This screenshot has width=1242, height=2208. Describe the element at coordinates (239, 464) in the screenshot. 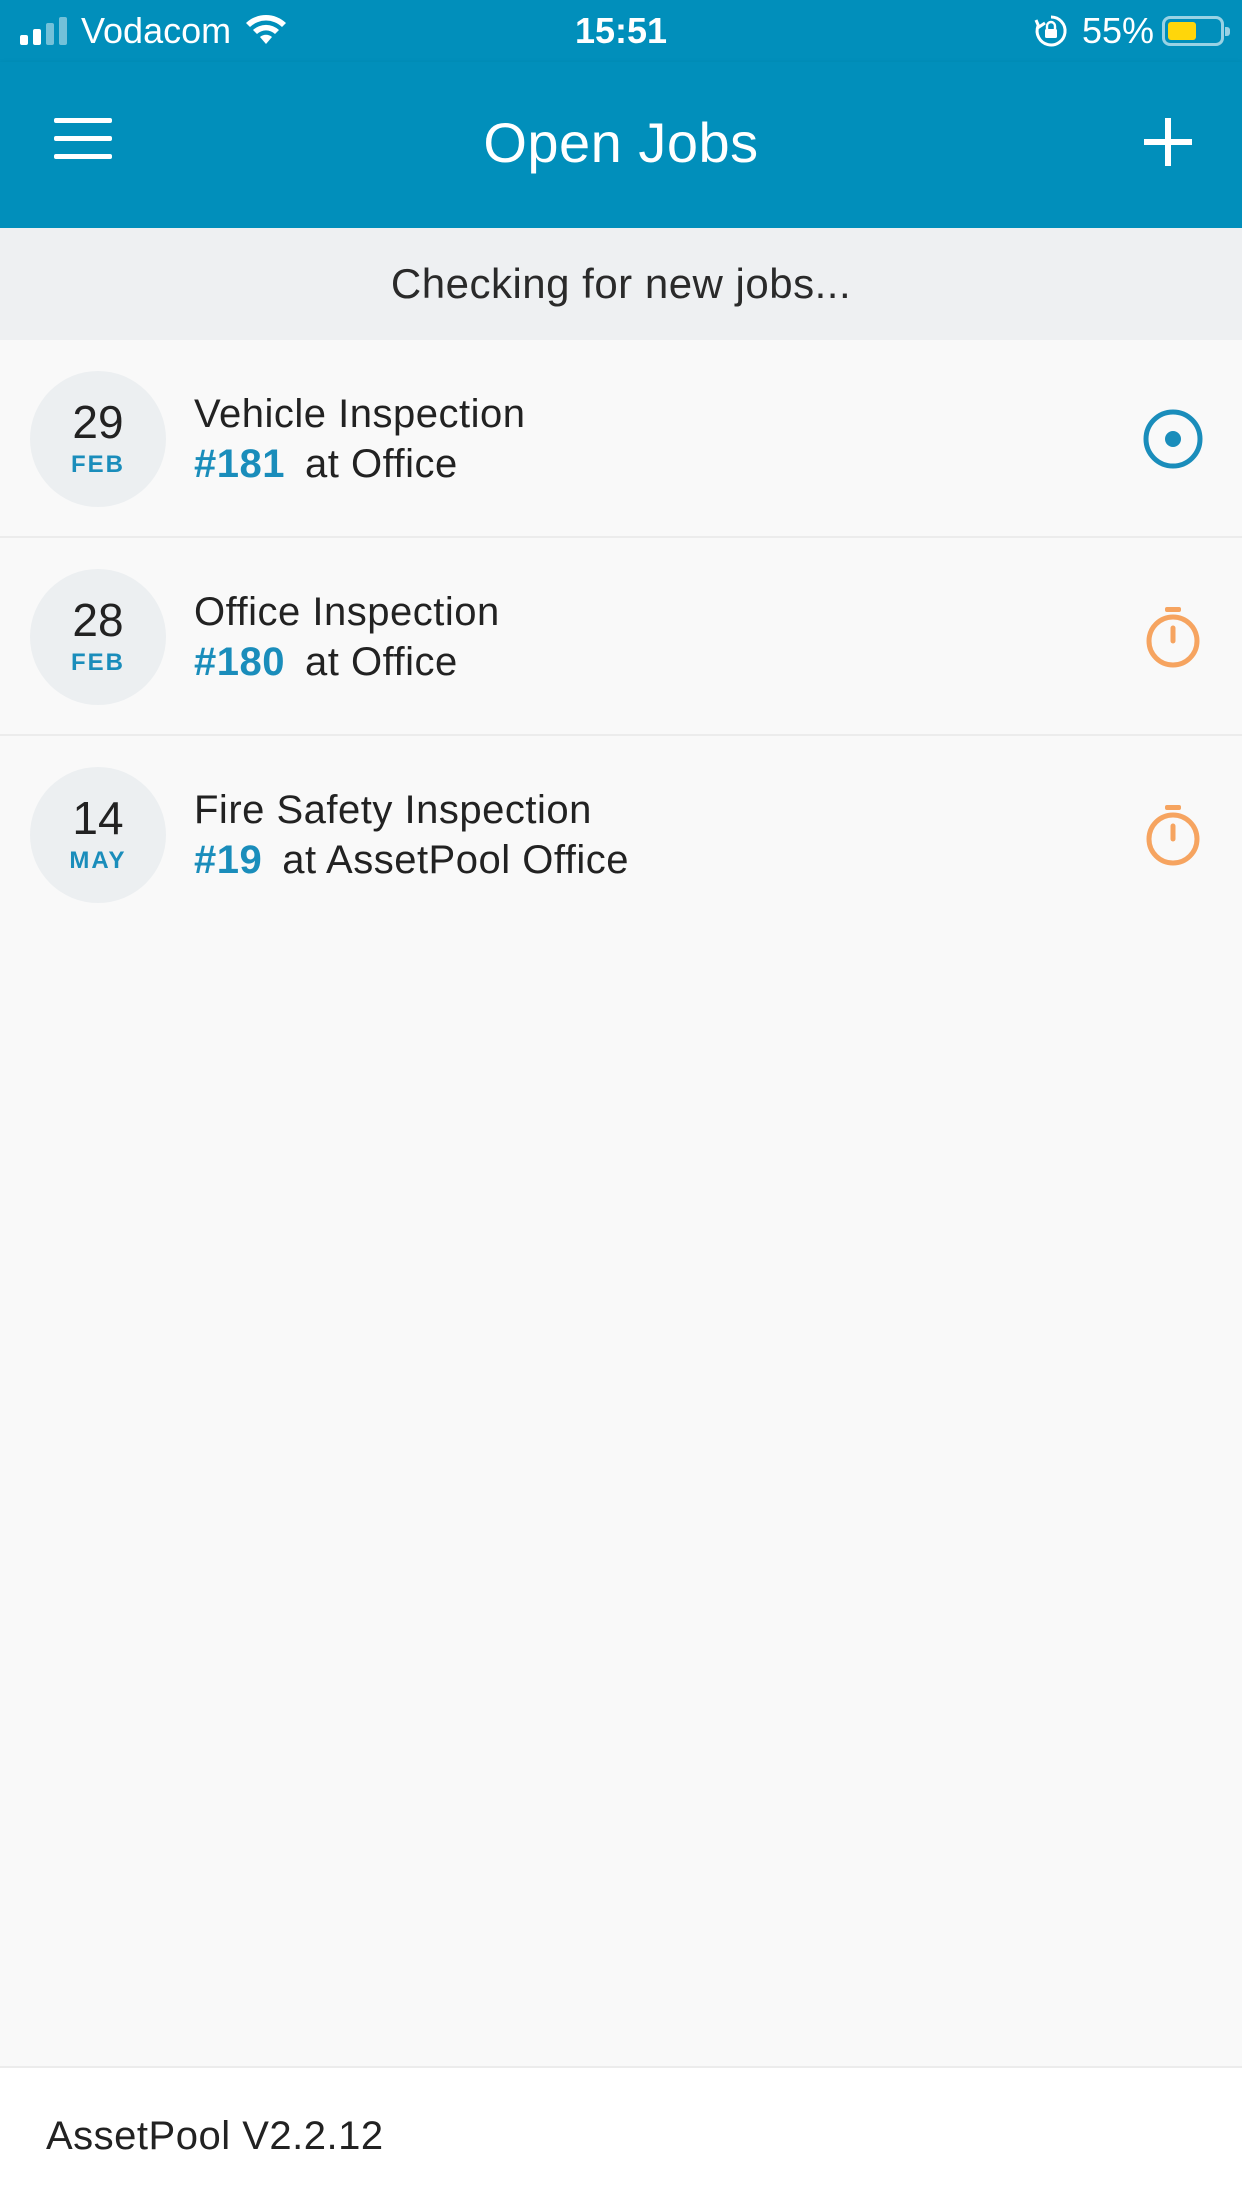

I see `job-number: #181` at that location.